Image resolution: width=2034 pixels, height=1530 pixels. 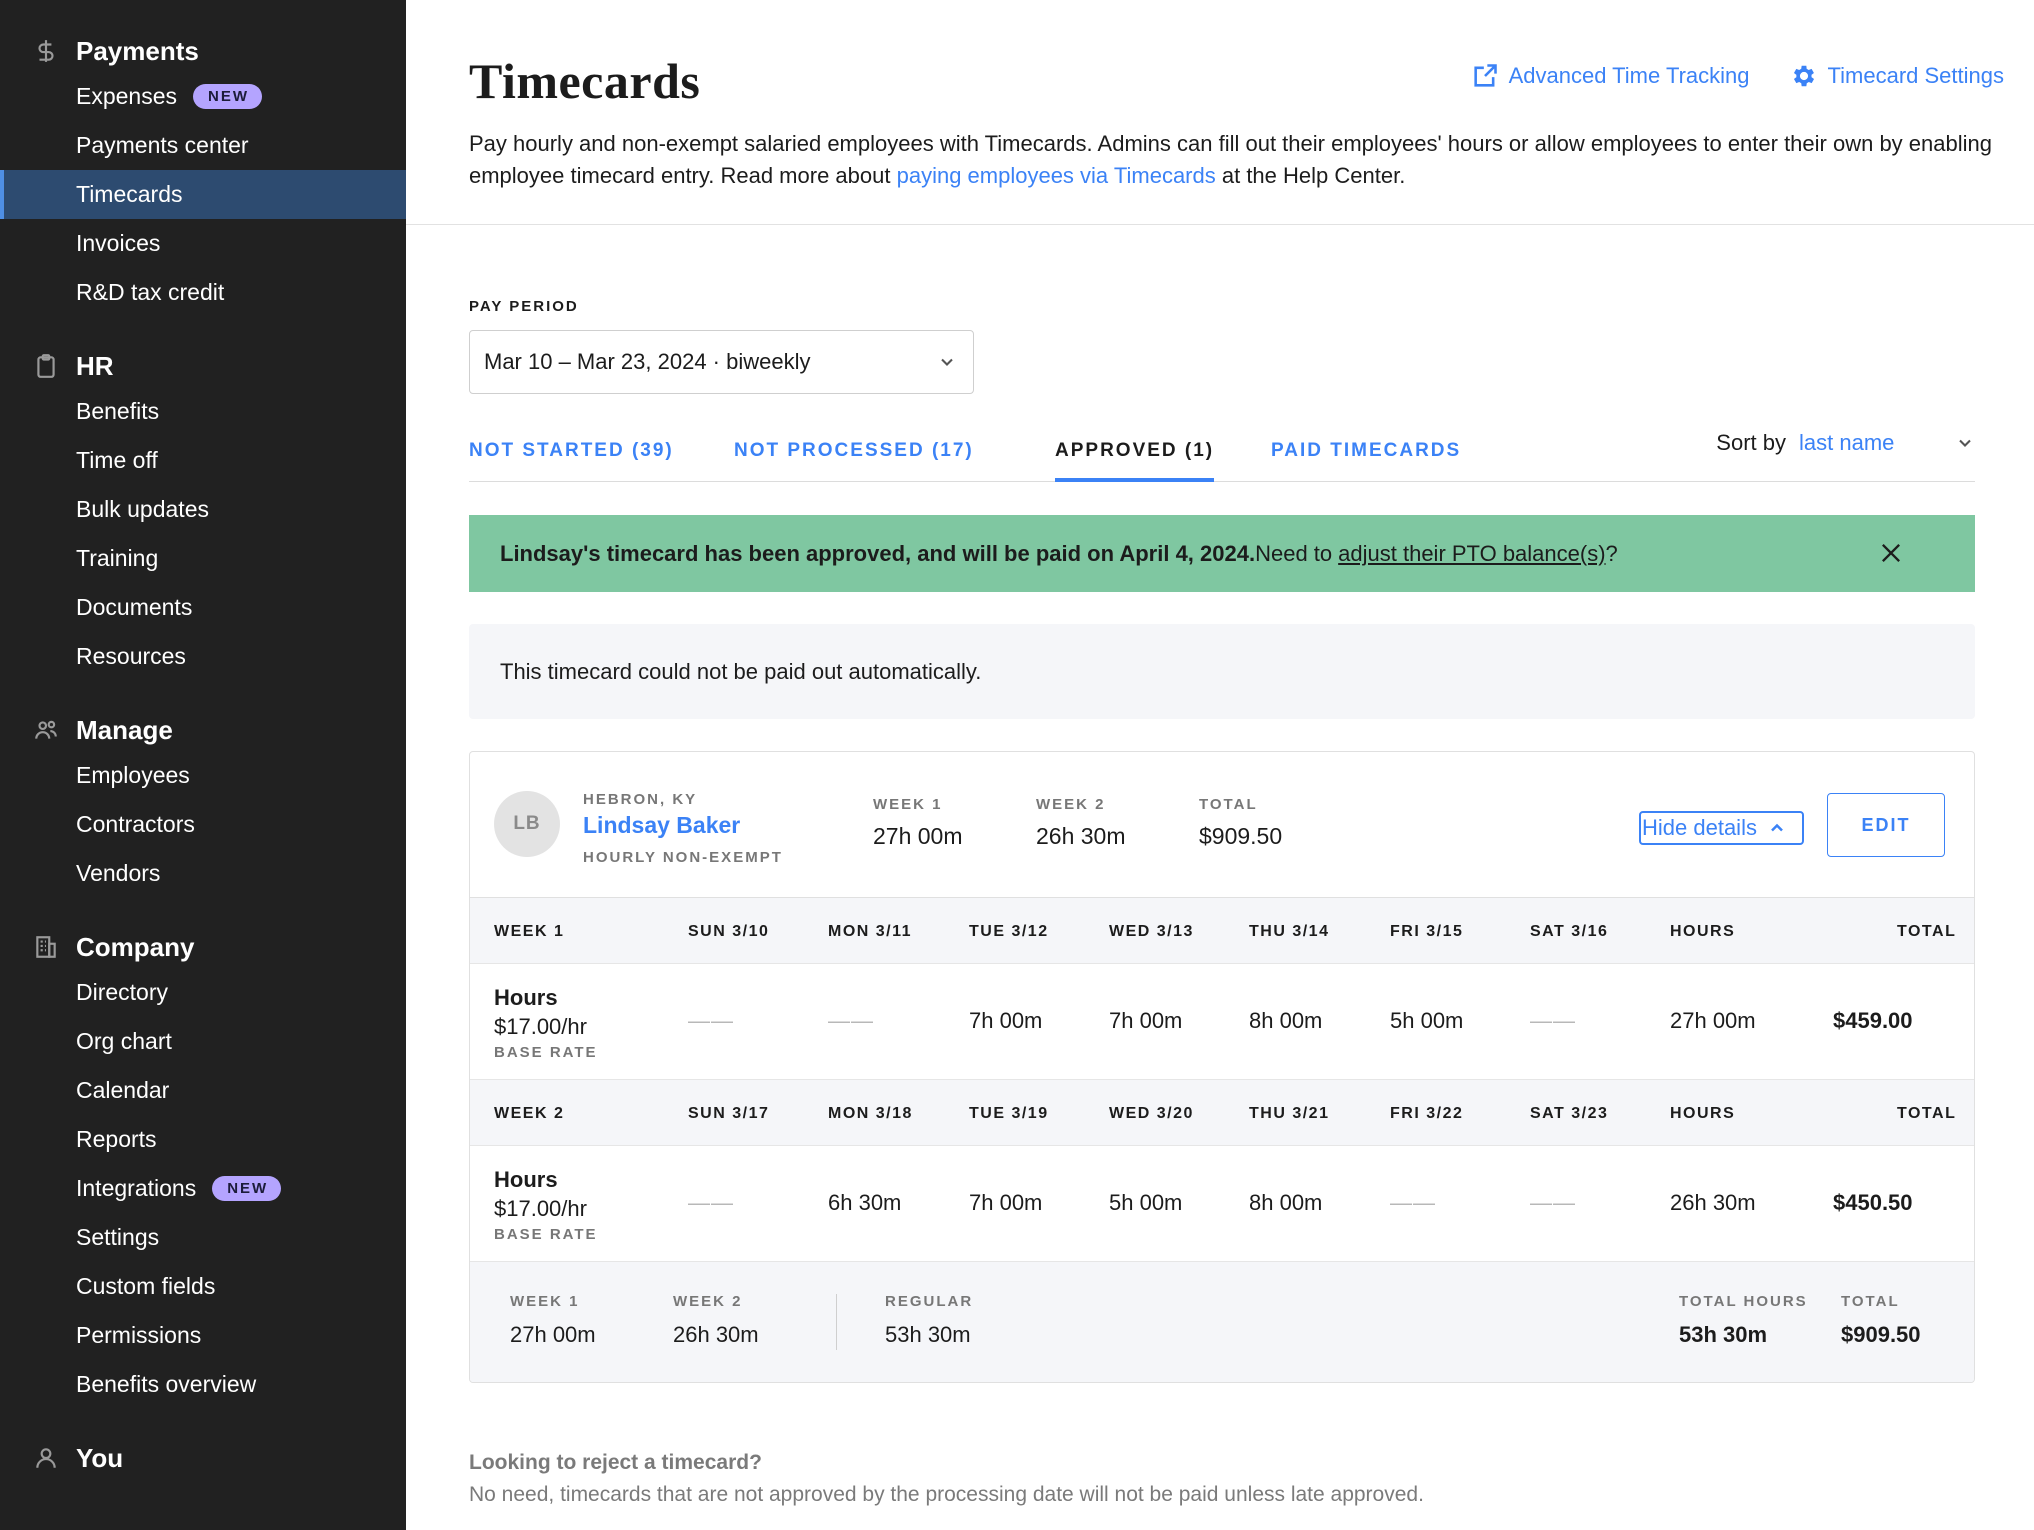 What do you see at coordinates (1611, 553) in the screenshot?
I see `alert-suffix: ?` at bounding box center [1611, 553].